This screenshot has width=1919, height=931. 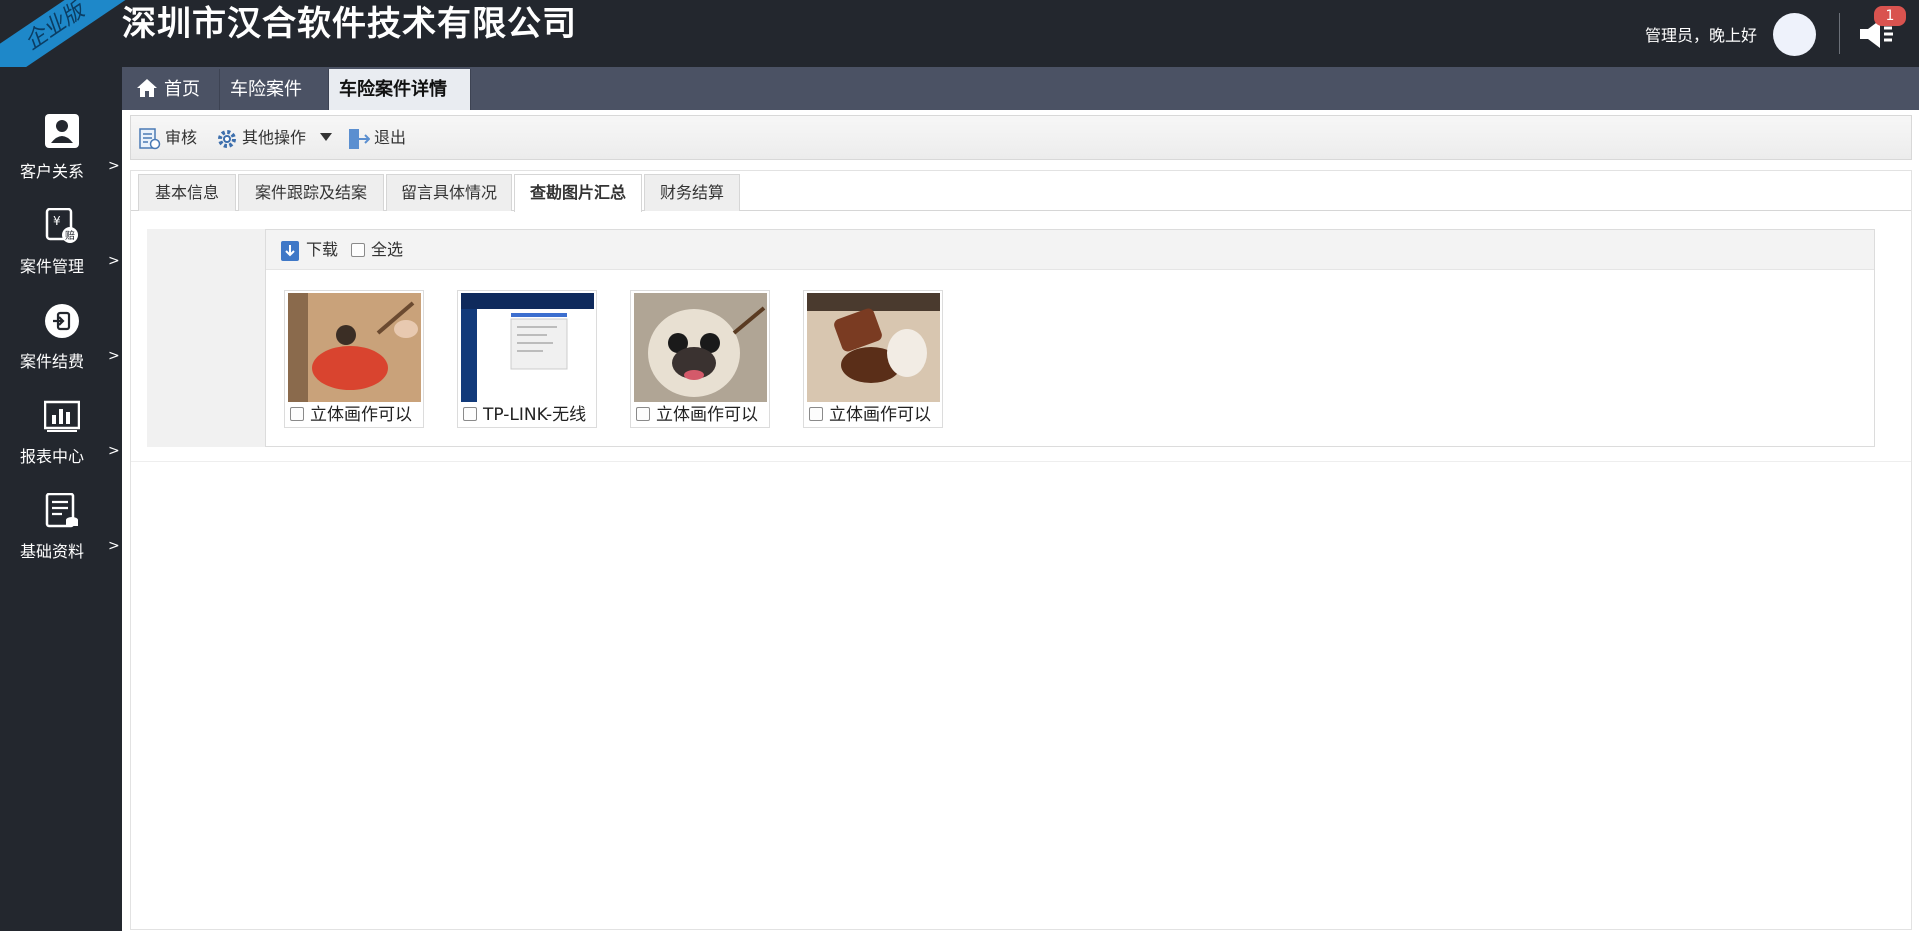 I want to click on select-all-label: 全选, so click(x=387, y=249).